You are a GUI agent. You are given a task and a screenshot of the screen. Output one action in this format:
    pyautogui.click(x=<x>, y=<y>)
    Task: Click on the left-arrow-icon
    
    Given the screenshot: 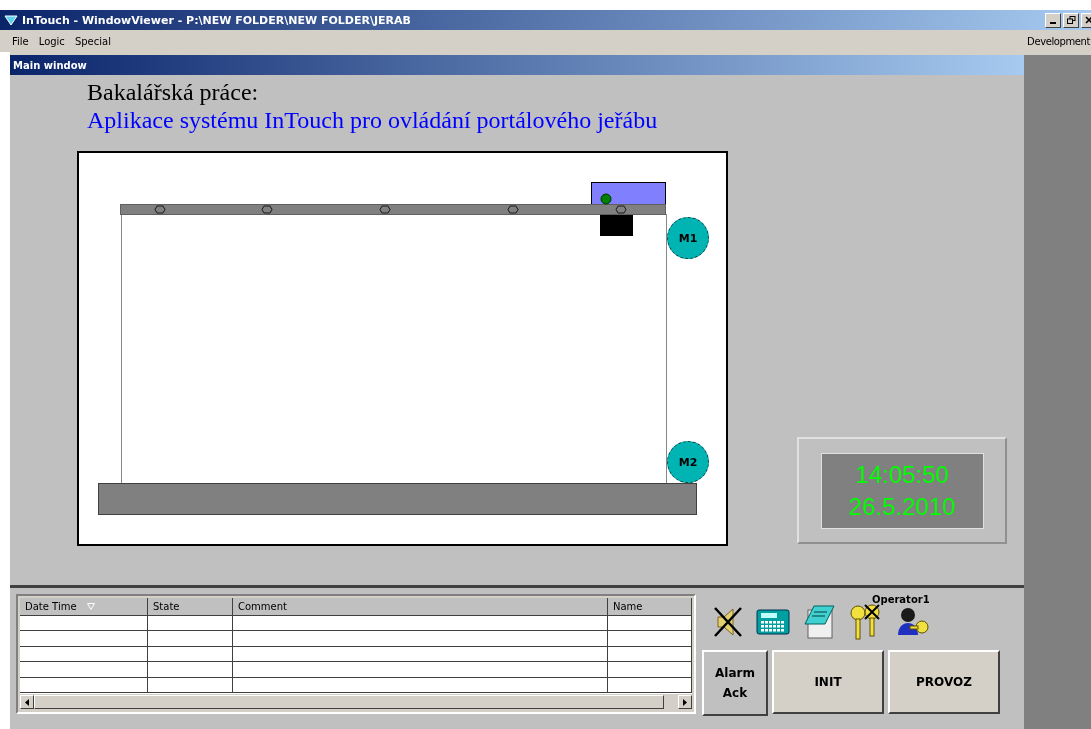 What is the action you would take?
    pyautogui.click(x=27, y=702)
    